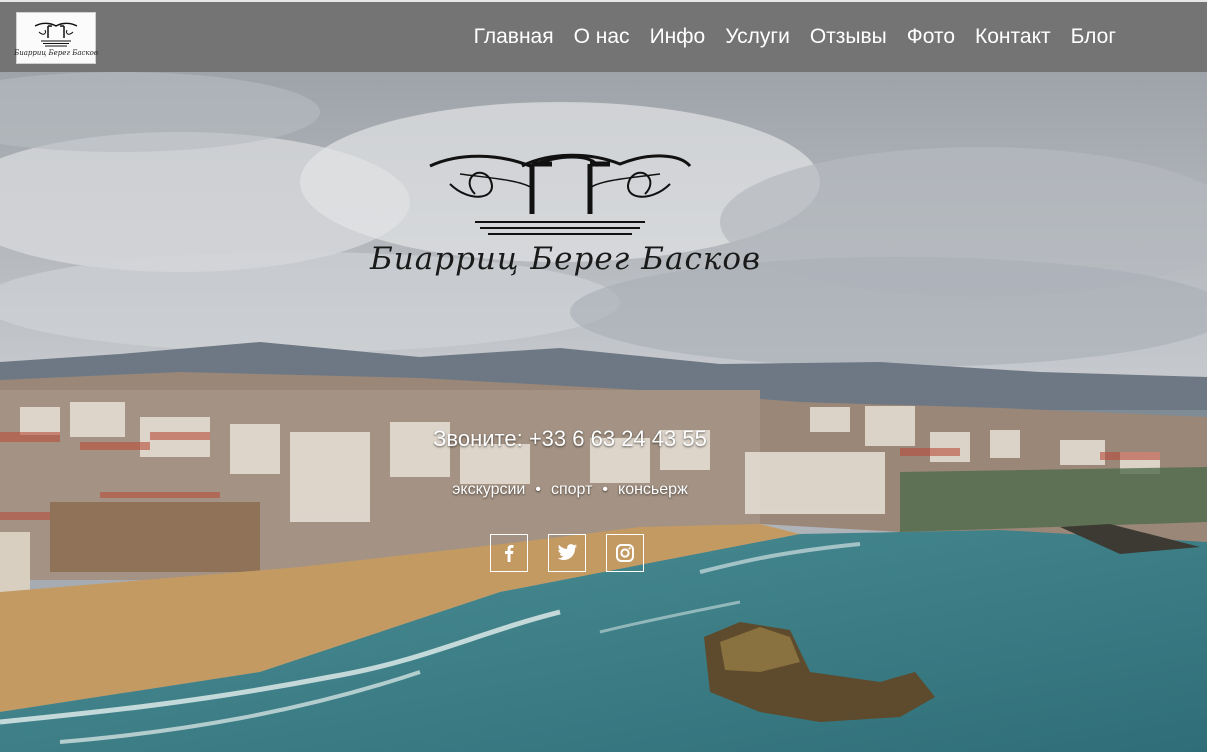  I want to click on logo-caption: Биарриц Берег Басков, so click(56, 52).